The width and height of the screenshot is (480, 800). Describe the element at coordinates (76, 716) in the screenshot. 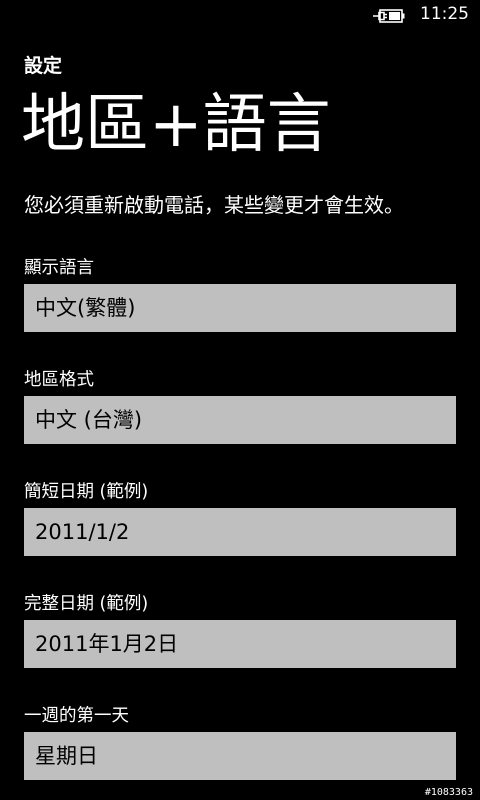

I see `first-day-of-week-label: 一週的第一天` at that location.